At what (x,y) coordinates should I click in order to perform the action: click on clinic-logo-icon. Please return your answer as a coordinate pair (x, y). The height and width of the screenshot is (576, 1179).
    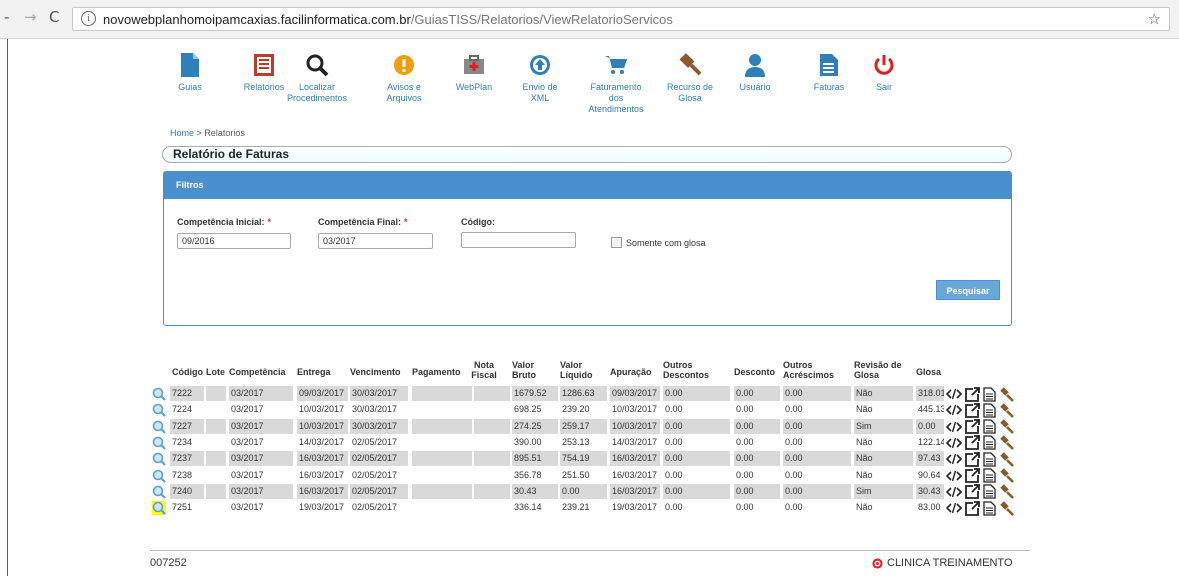
    Looking at the image, I should click on (877, 563).